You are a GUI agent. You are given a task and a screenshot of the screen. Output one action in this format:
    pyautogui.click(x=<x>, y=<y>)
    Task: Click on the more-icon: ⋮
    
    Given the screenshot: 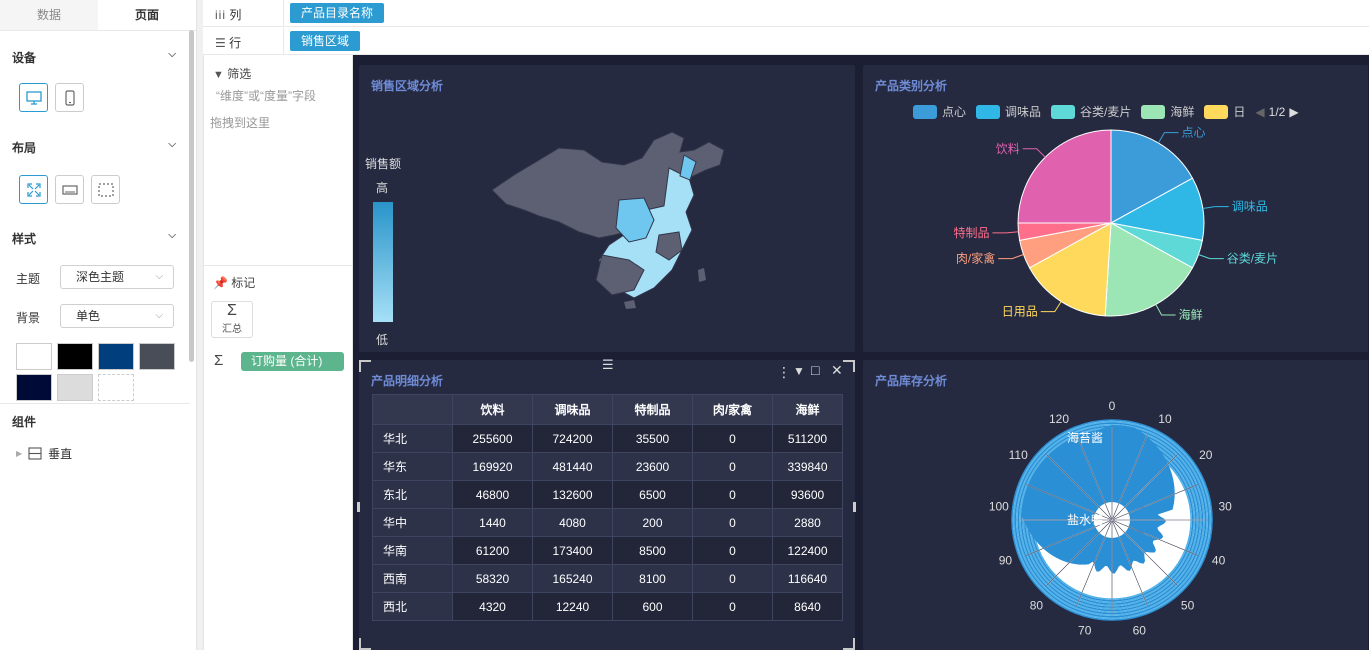 What is the action you would take?
    pyautogui.click(x=784, y=372)
    